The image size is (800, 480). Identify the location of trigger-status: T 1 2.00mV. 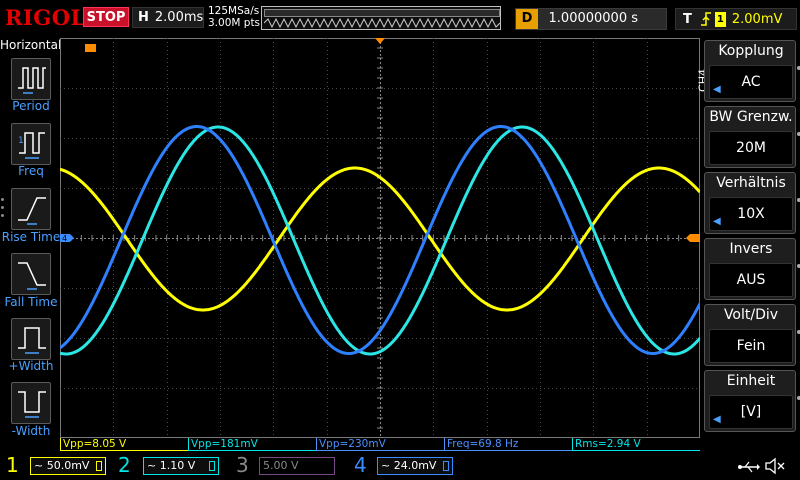
(736, 19).